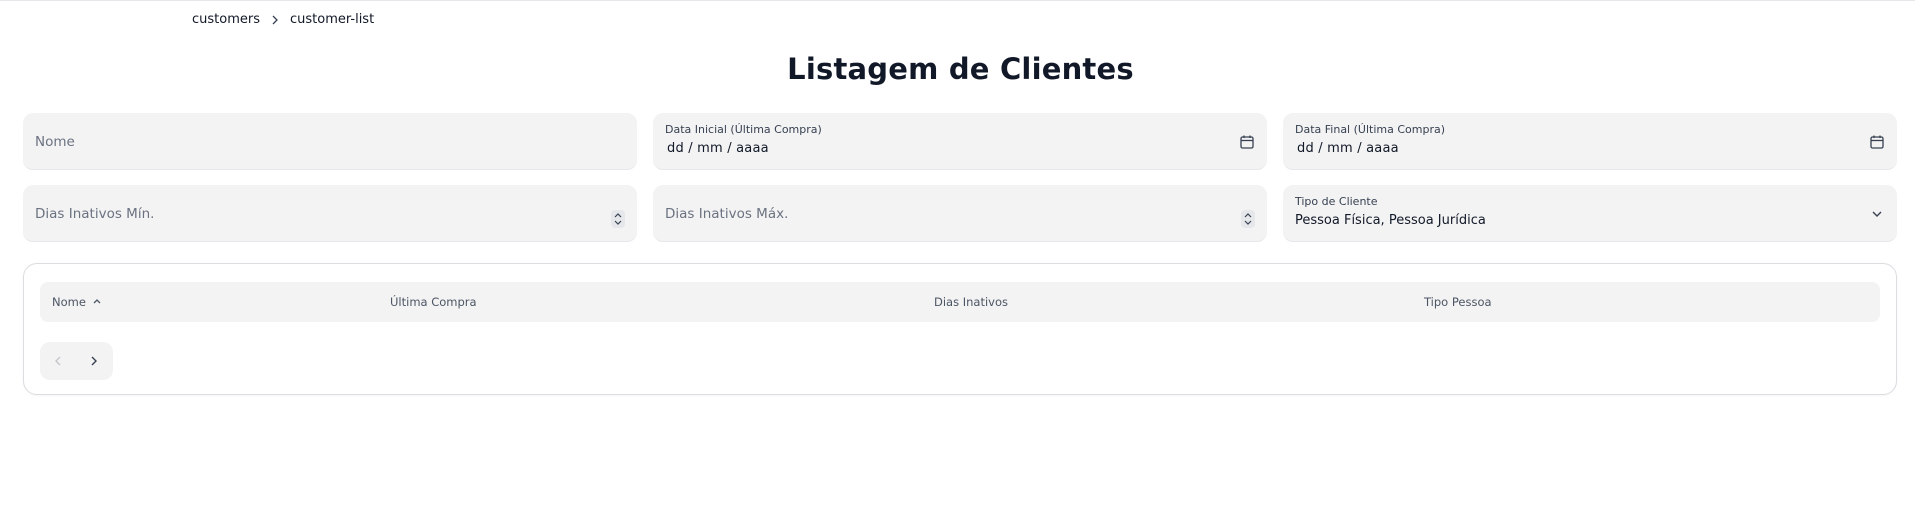  What do you see at coordinates (1348, 148) in the screenshot?
I see `data-final-value: dd / mm / aaaa` at bounding box center [1348, 148].